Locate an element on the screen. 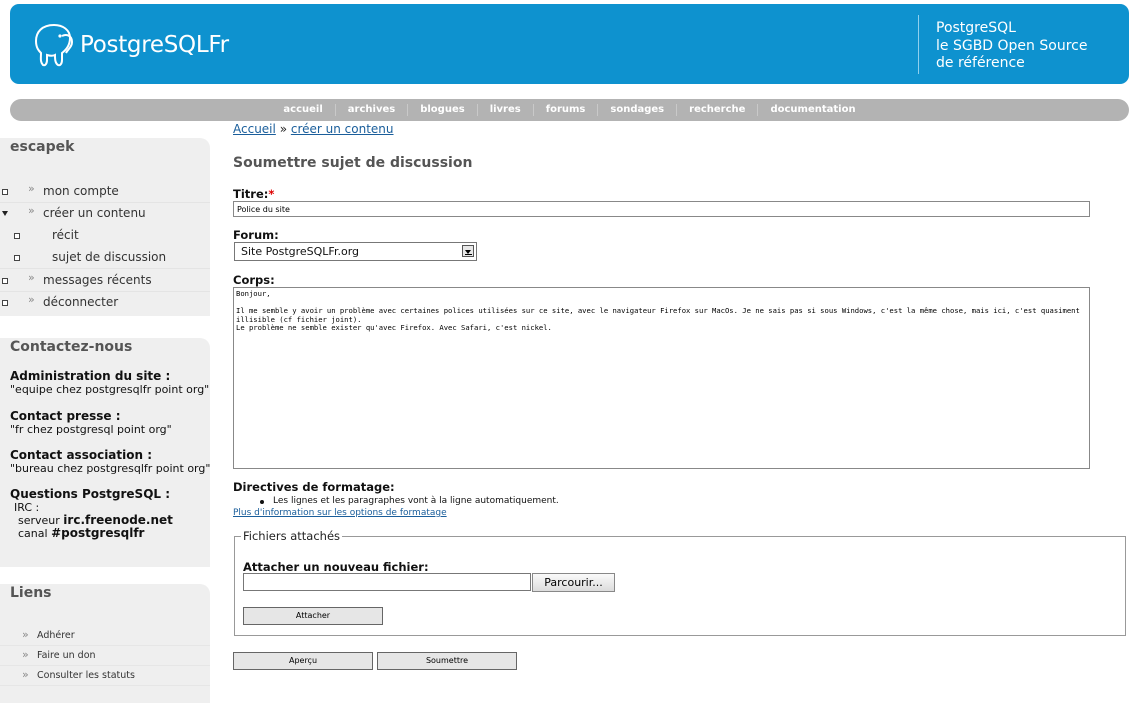  tagline-line-2: le SGBD Open Source is located at coordinates (1012, 45).